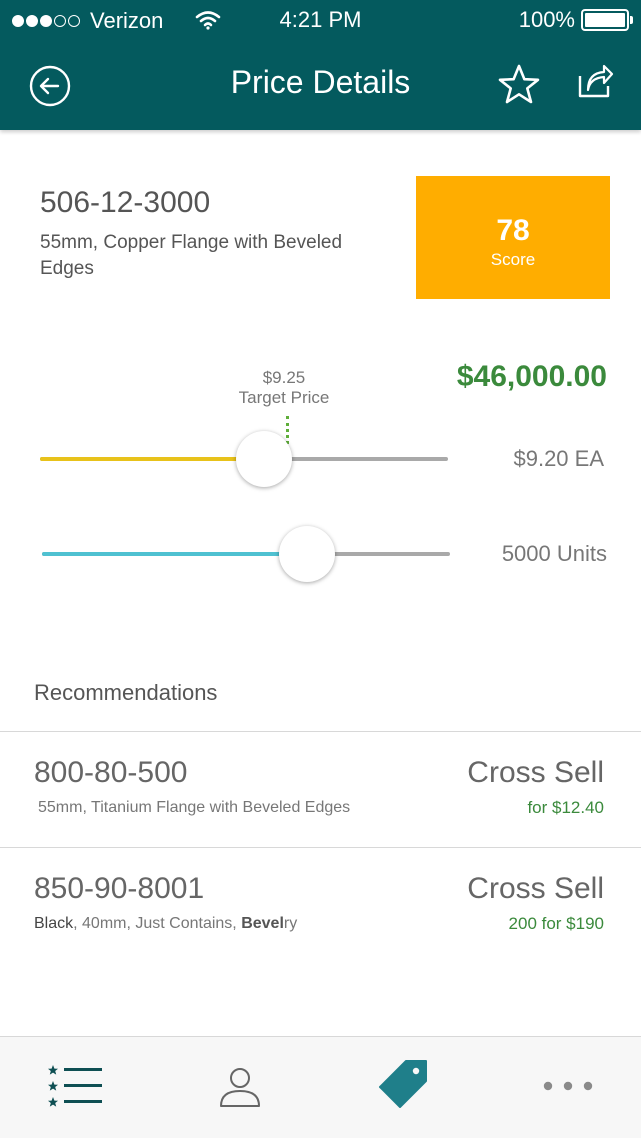 Image resolution: width=641 pixels, height=1138 pixels. I want to click on recommendation-offer: 200 for $190, so click(556, 923).